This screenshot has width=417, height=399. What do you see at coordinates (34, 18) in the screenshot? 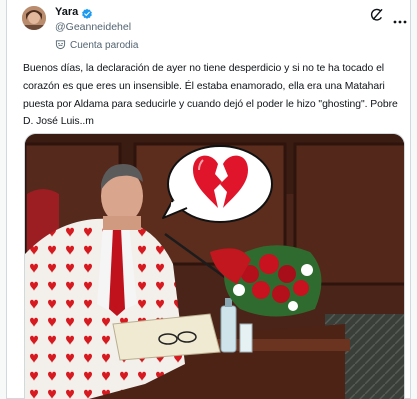
I see `avatar` at bounding box center [34, 18].